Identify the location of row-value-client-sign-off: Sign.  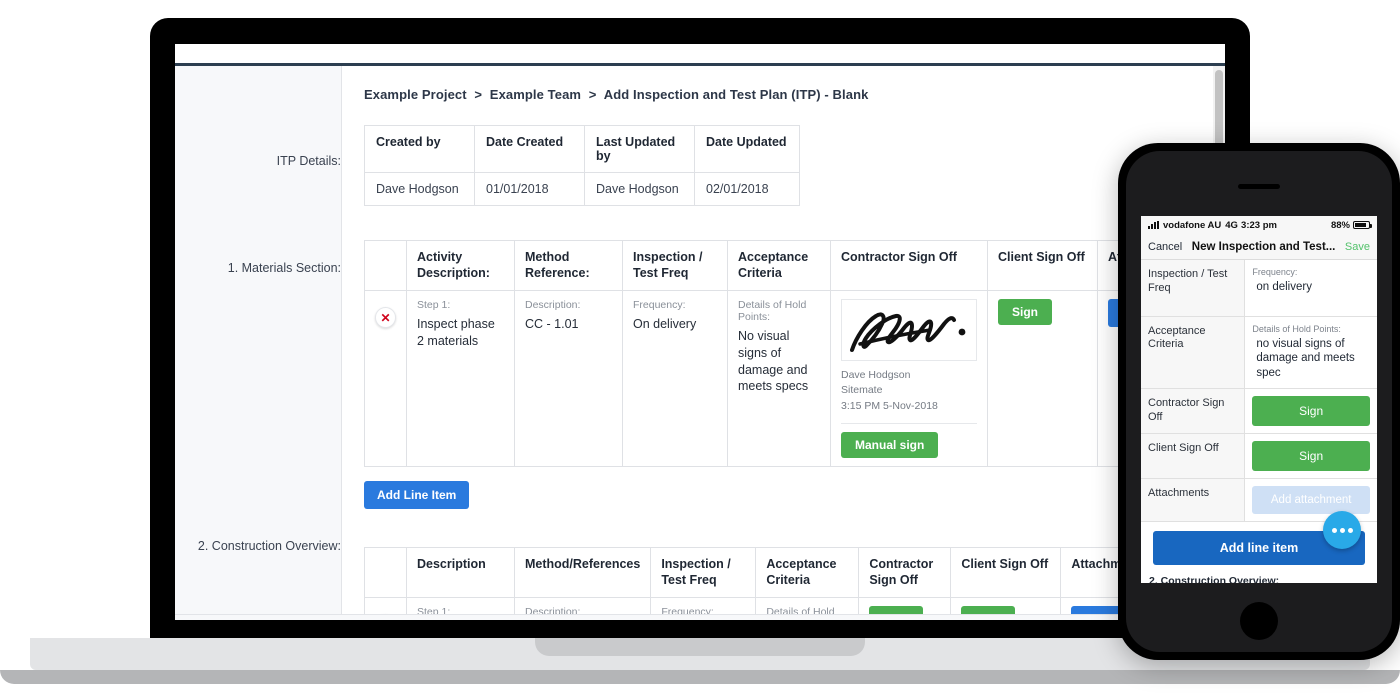
(1310, 456).